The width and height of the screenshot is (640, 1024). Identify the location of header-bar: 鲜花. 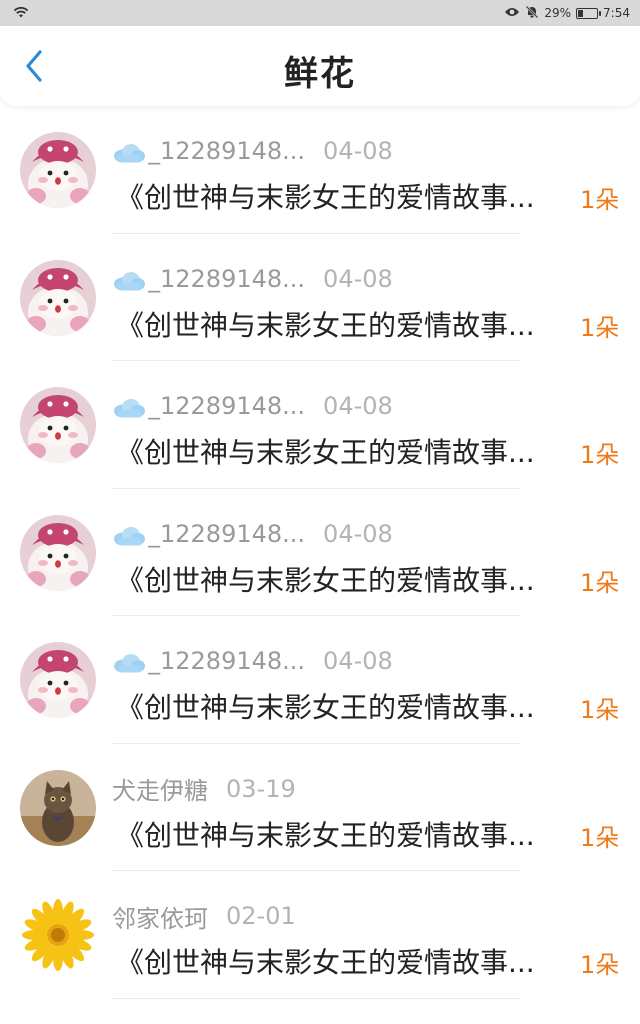
(320, 66).